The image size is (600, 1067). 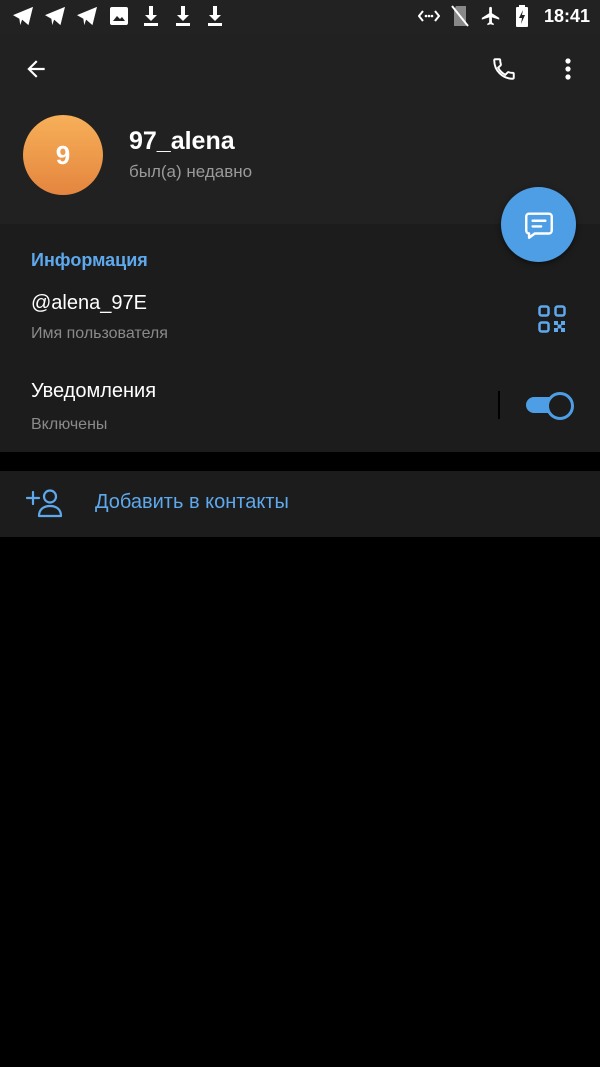 I want to click on more-options-button, so click(x=568, y=69).